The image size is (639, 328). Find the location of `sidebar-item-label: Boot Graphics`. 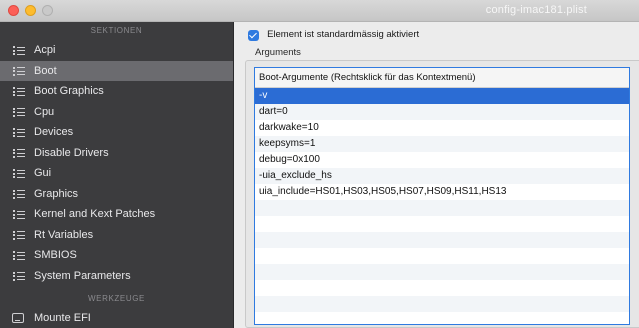

sidebar-item-label: Boot Graphics is located at coordinates (69, 91).